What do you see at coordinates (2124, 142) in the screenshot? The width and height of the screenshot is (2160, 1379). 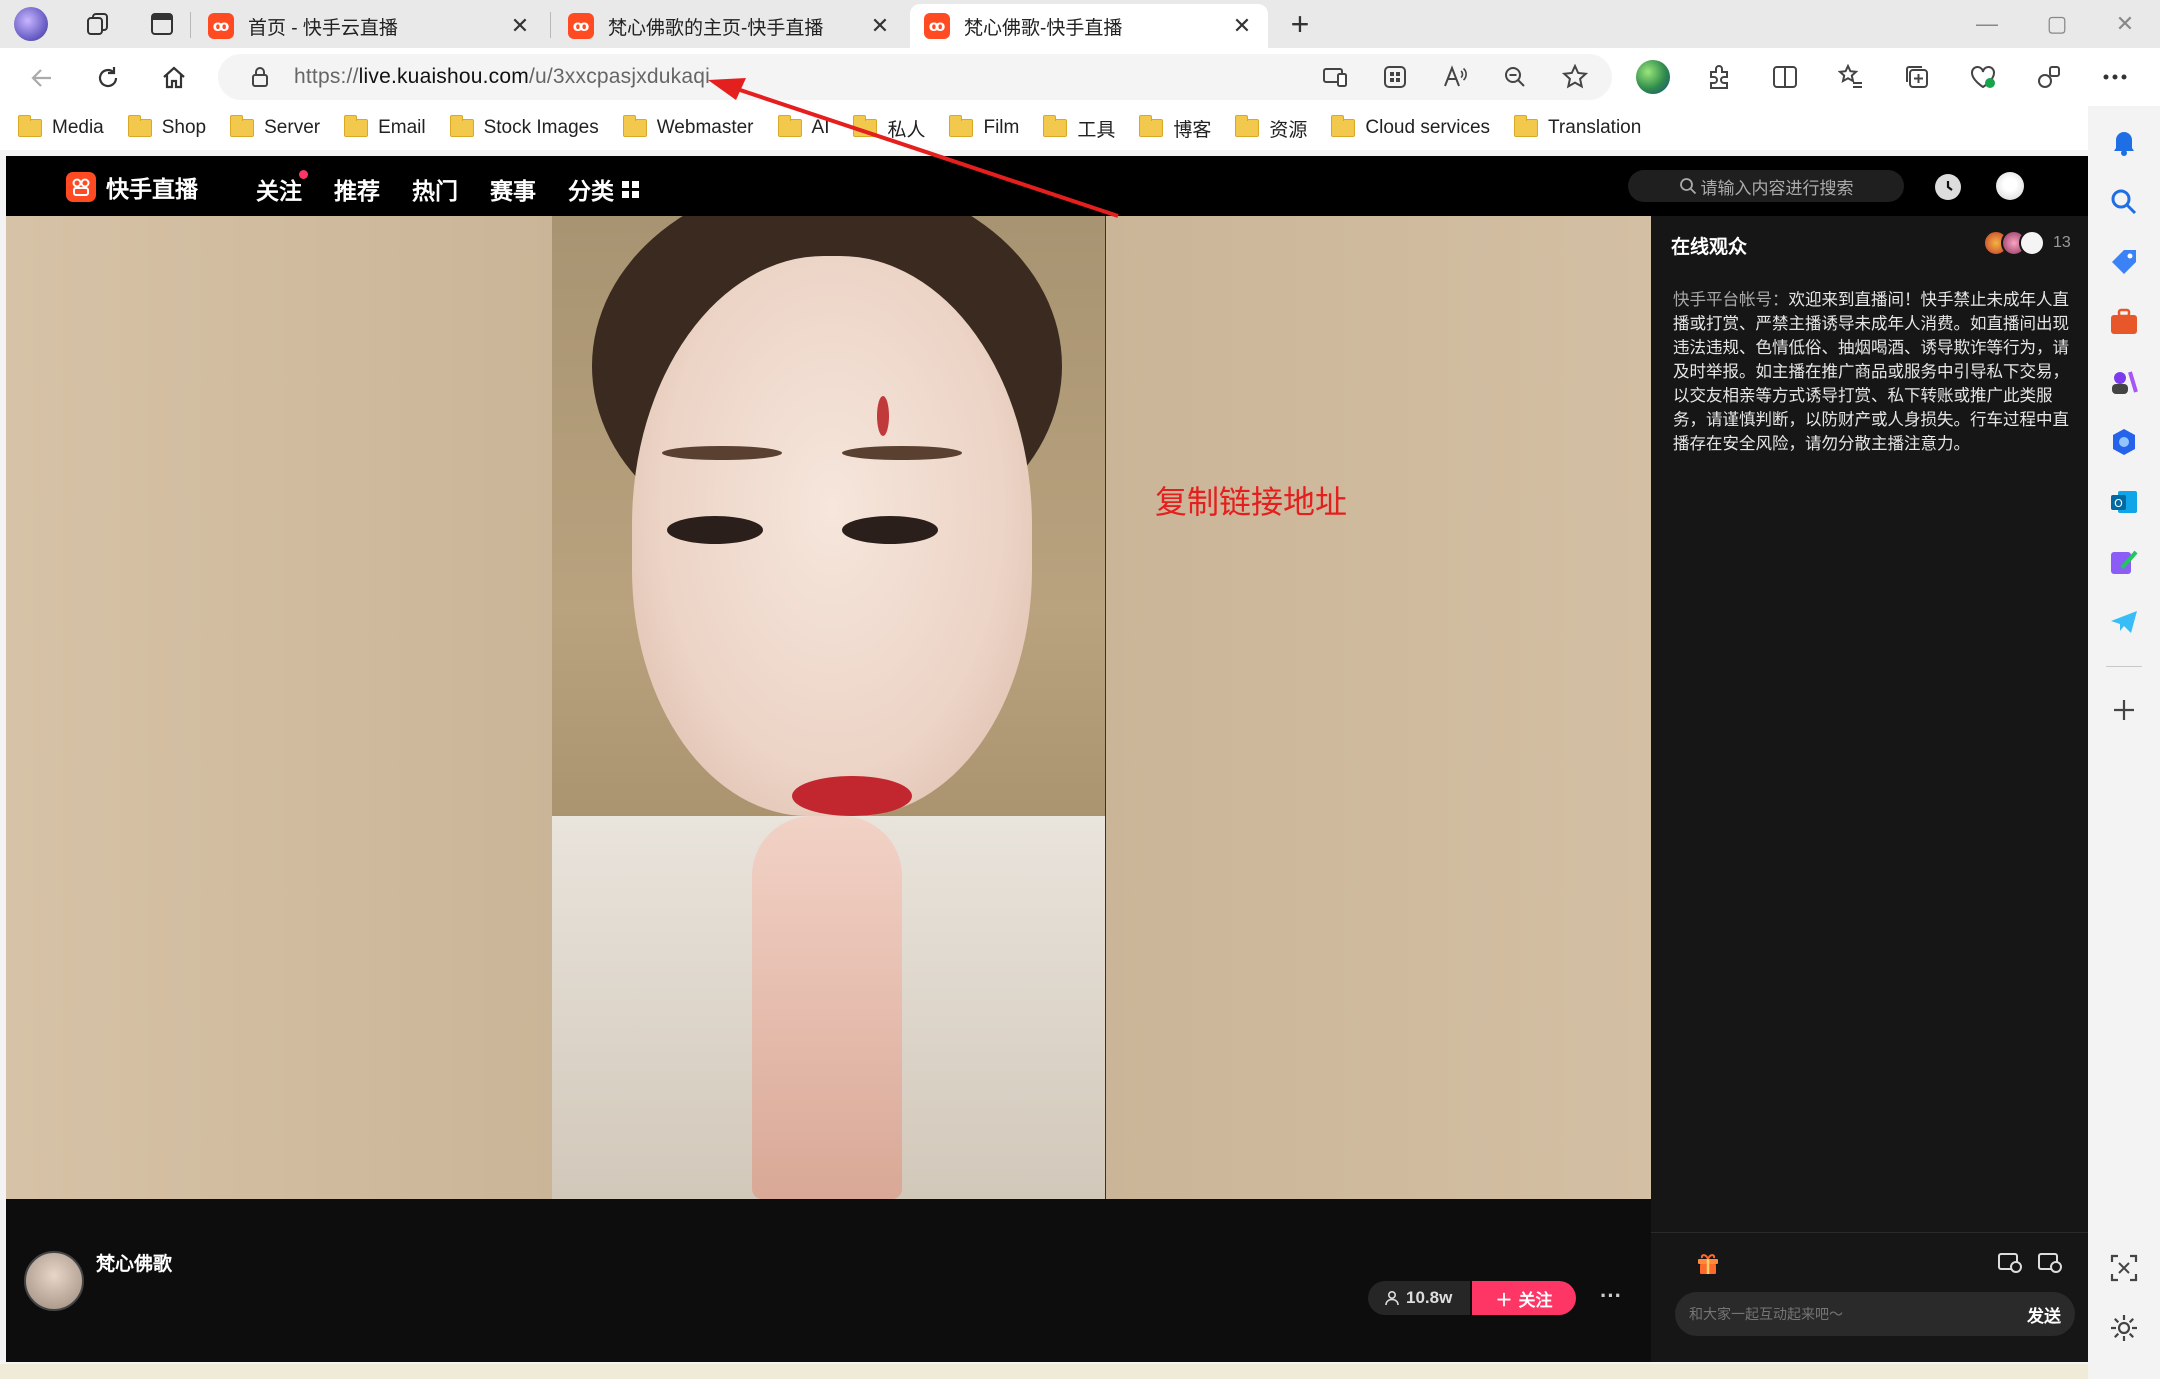 I see `notifications-bell-icon` at bounding box center [2124, 142].